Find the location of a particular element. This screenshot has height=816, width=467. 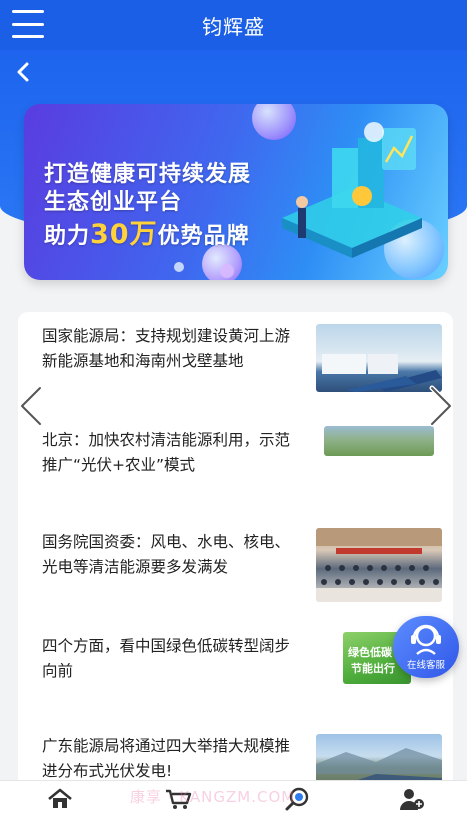

carousel-prev-button is located at coordinates (31, 406).